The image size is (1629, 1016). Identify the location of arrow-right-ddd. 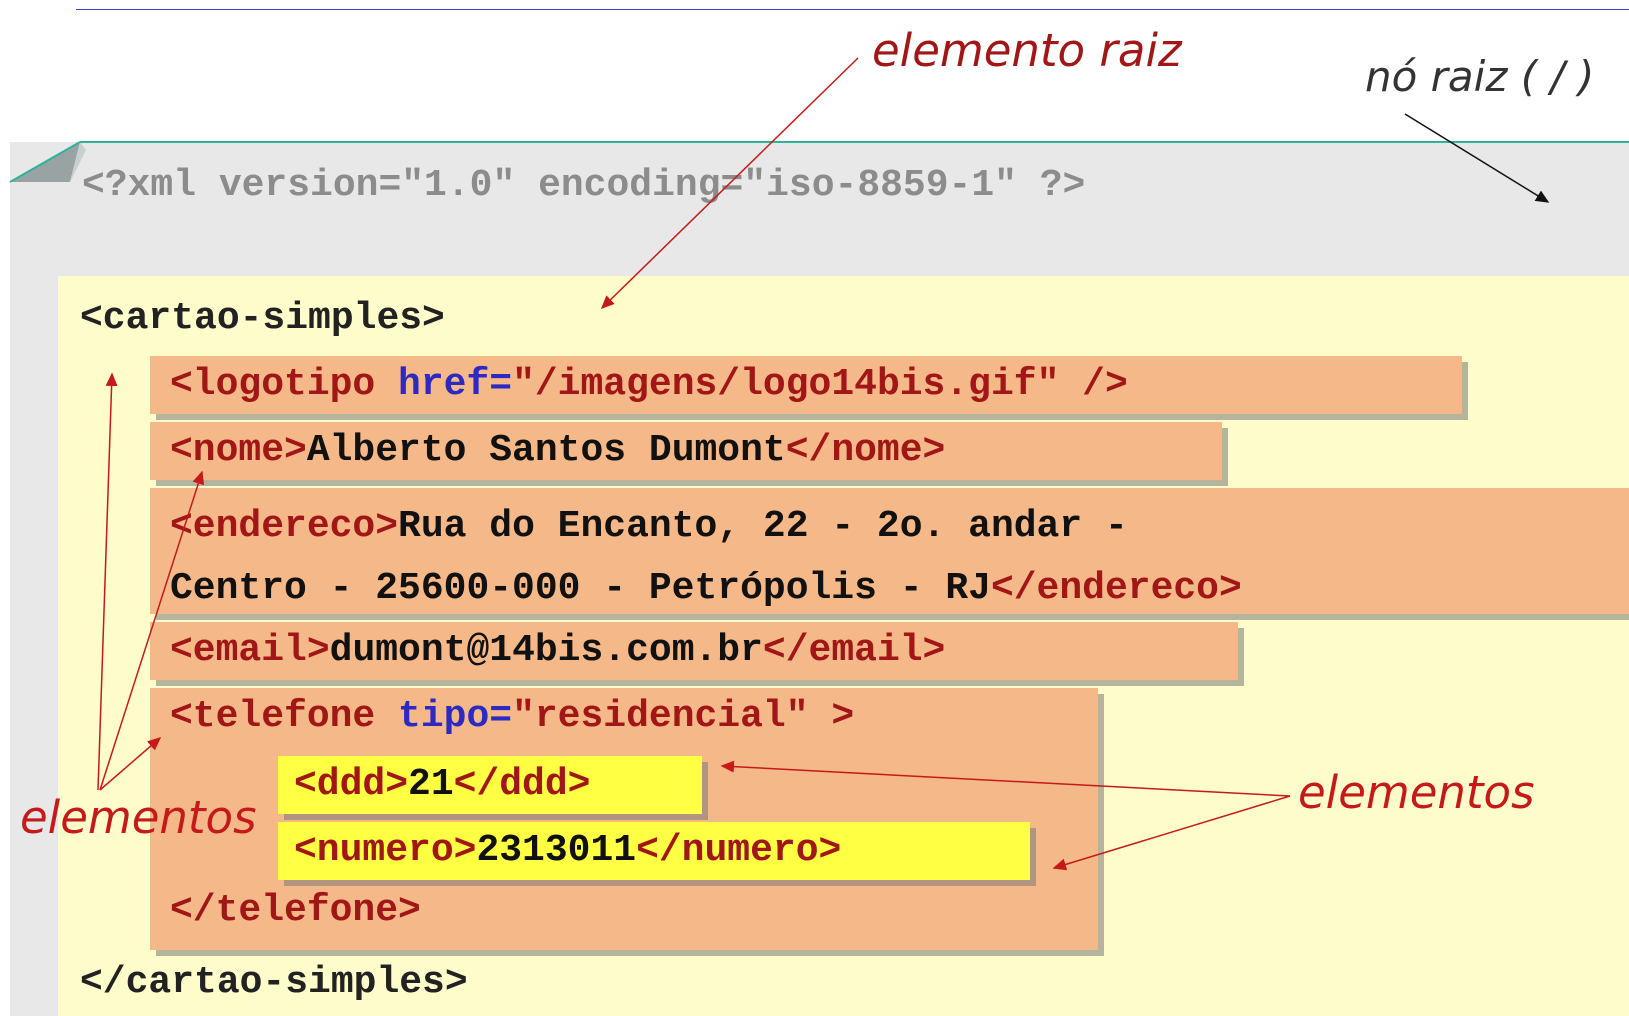
(1005, 778).